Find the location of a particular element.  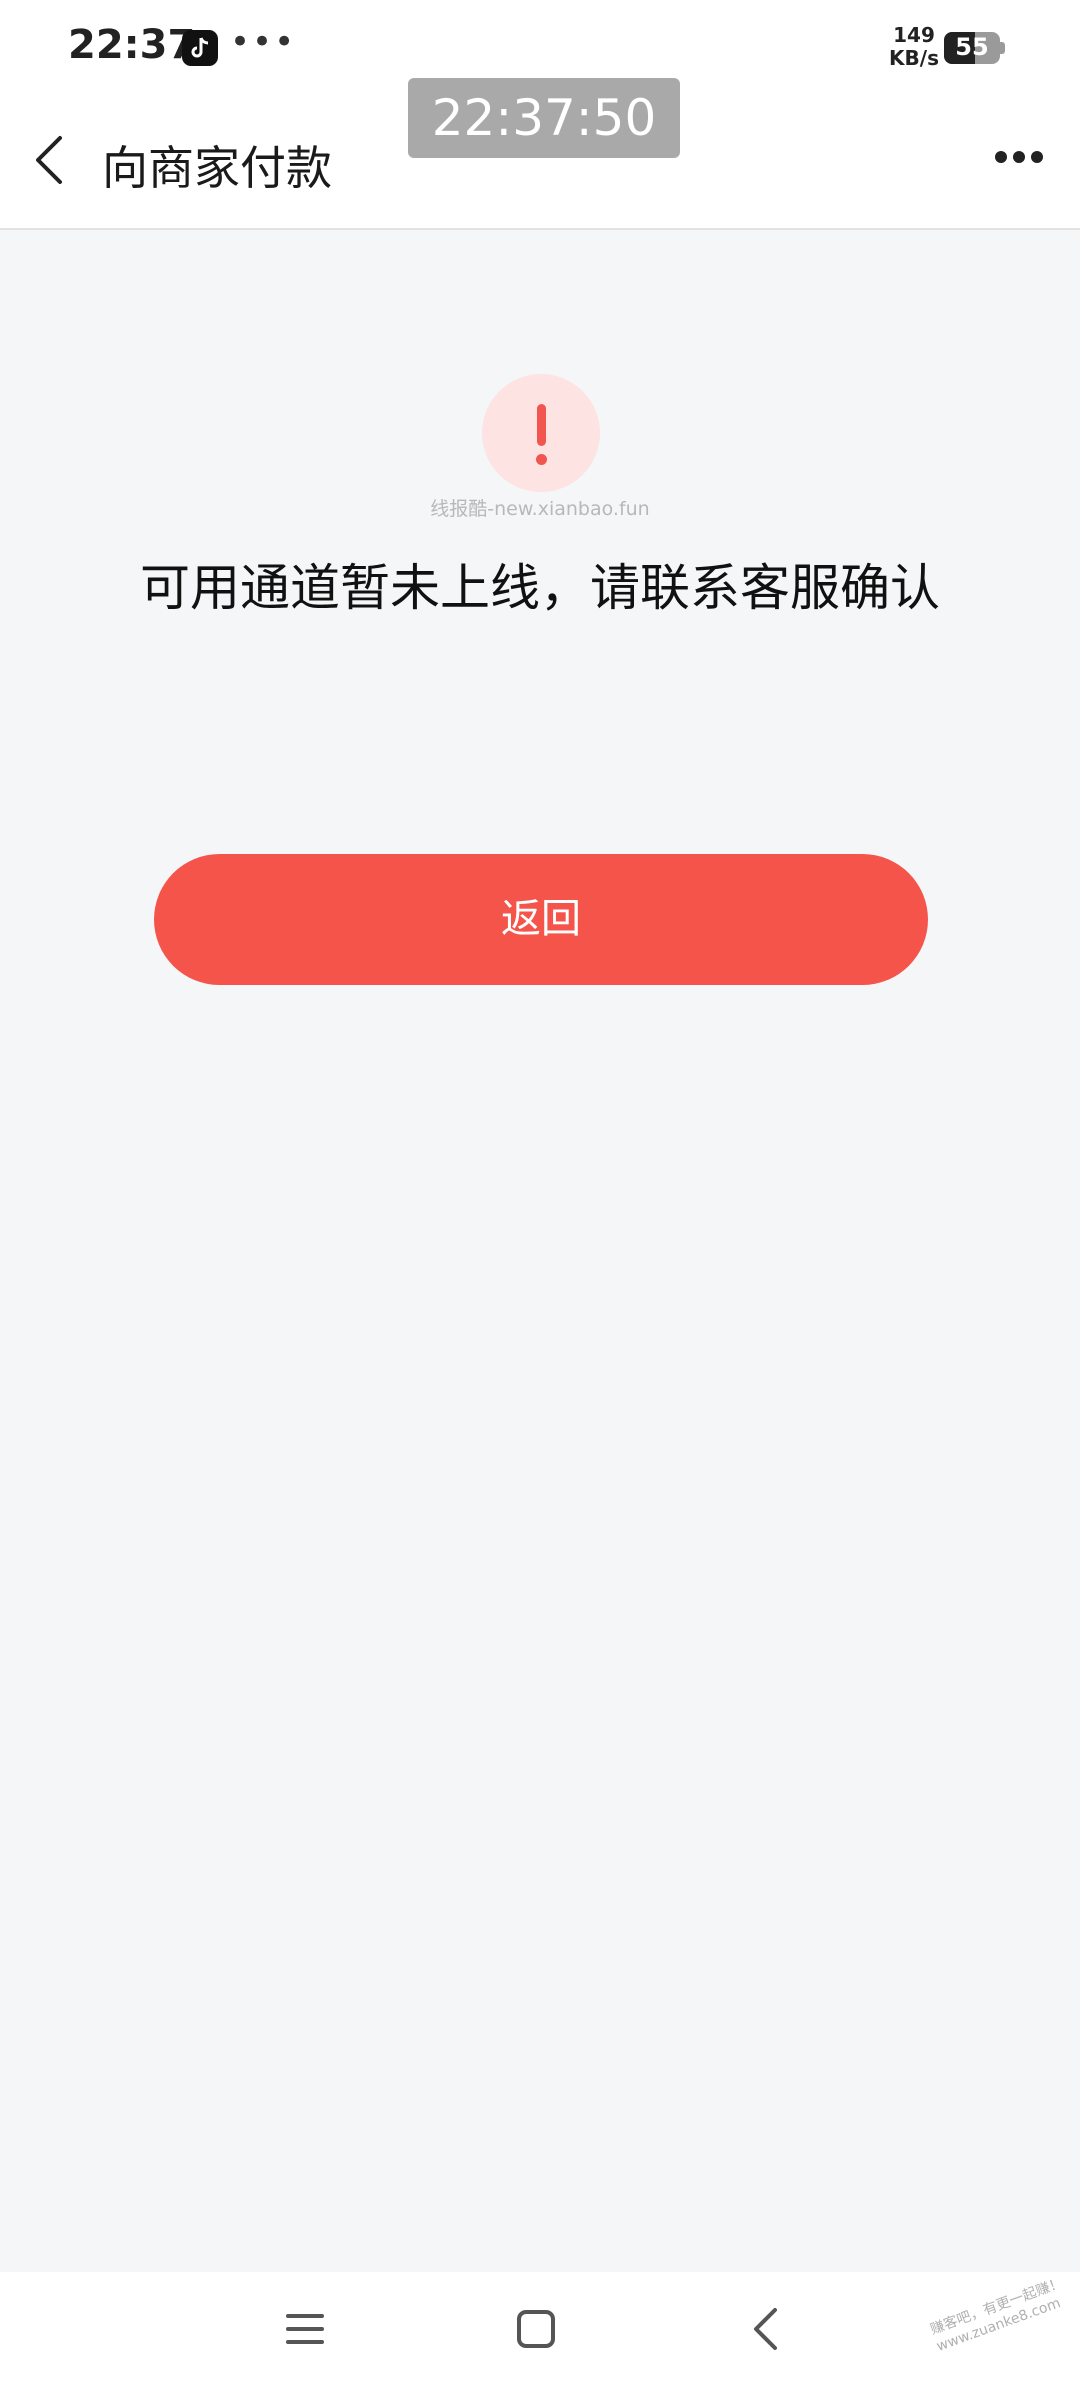

menu-icon is located at coordinates (305, 2329).